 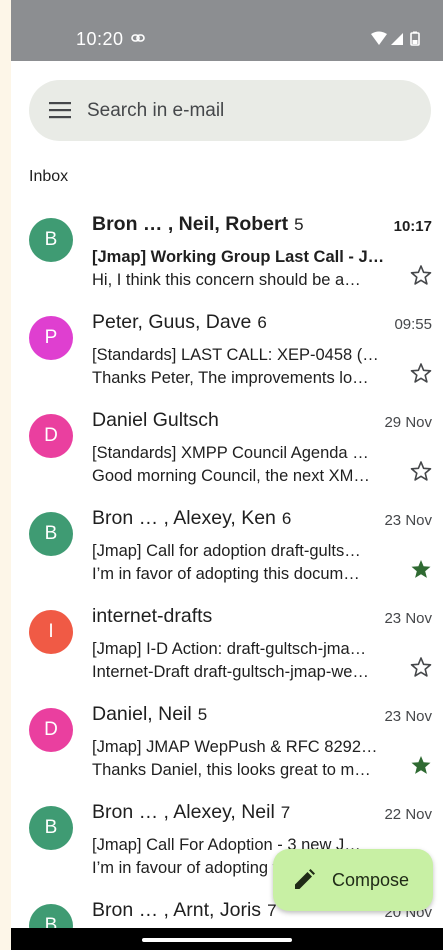 I want to click on email-header: Daniel, Neil 5, so click(x=237, y=714).